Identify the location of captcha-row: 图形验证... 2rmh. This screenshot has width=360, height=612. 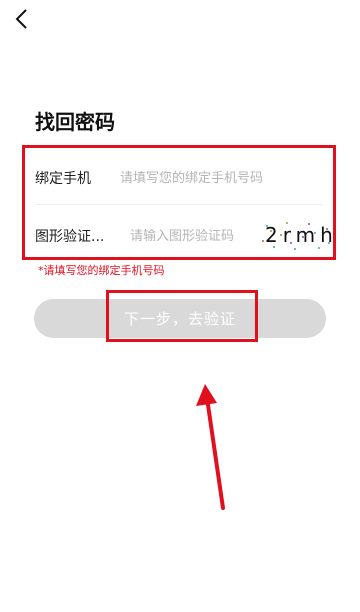
(179, 236).